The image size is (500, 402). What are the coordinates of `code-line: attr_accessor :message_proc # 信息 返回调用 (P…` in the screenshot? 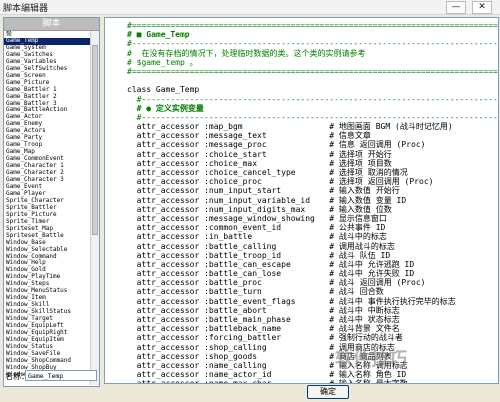 It's located at (312, 144).